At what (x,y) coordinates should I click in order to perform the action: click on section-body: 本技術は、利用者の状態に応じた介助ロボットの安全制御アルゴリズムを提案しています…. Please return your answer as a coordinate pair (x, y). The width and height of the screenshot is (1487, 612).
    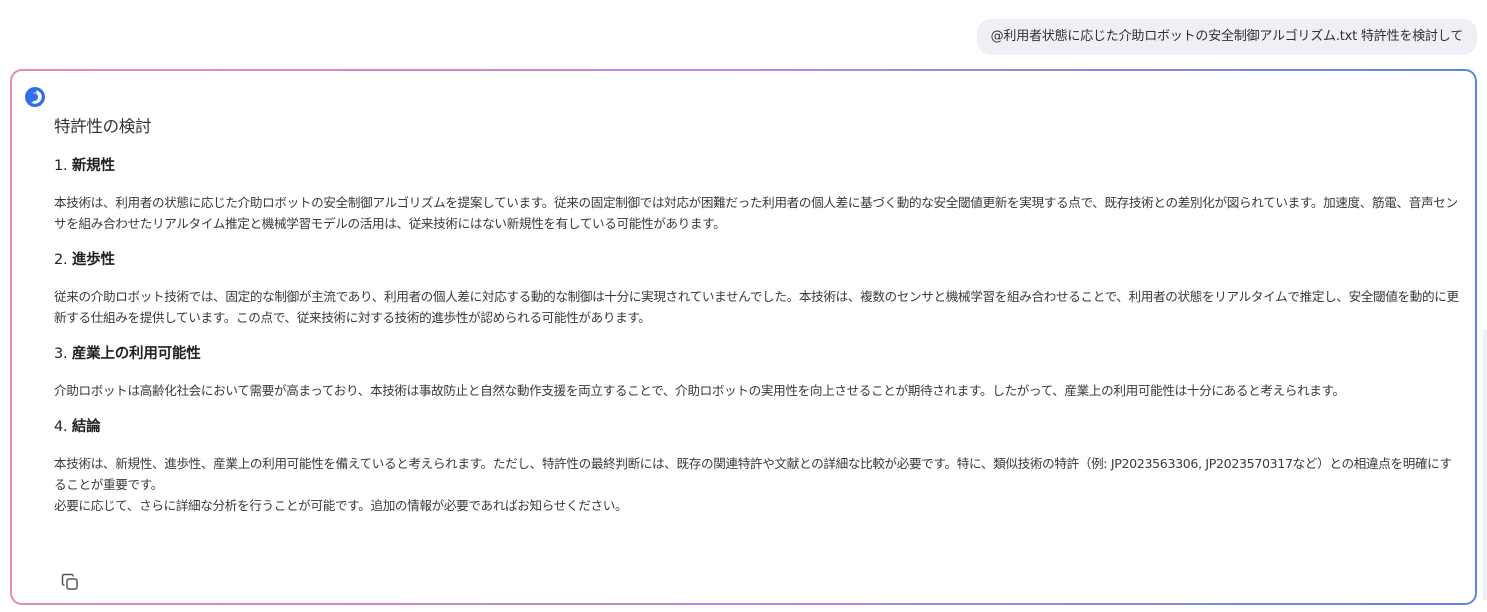
    Looking at the image, I should click on (759, 213).